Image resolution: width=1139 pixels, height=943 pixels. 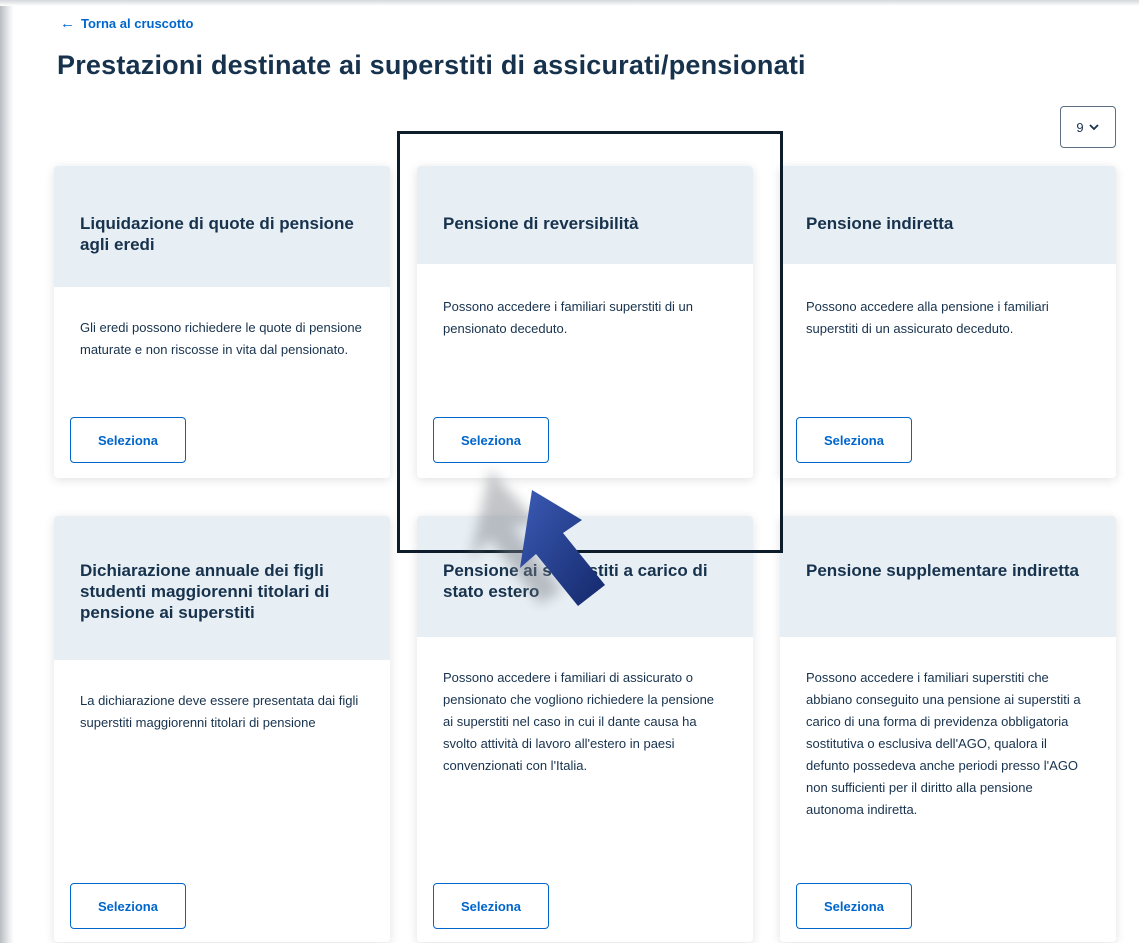 What do you see at coordinates (569, 3) in the screenshot?
I see `top-edge` at bounding box center [569, 3].